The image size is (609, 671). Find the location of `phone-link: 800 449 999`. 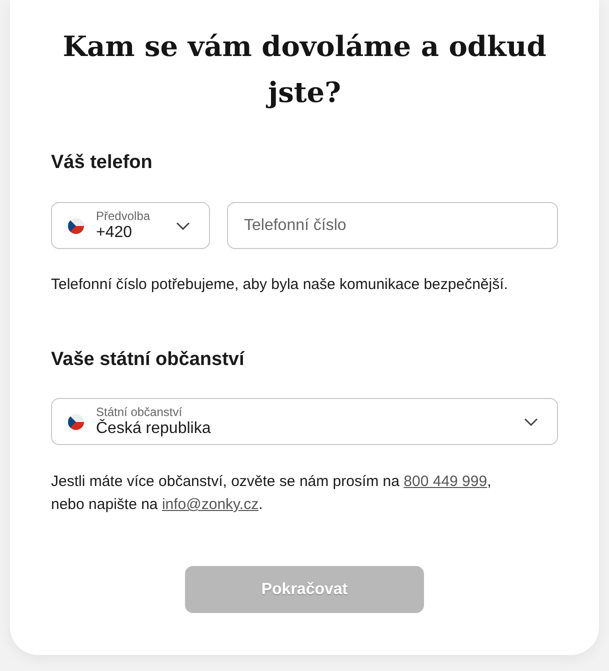

phone-link: 800 449 999 is located at coordinates (446, 481).